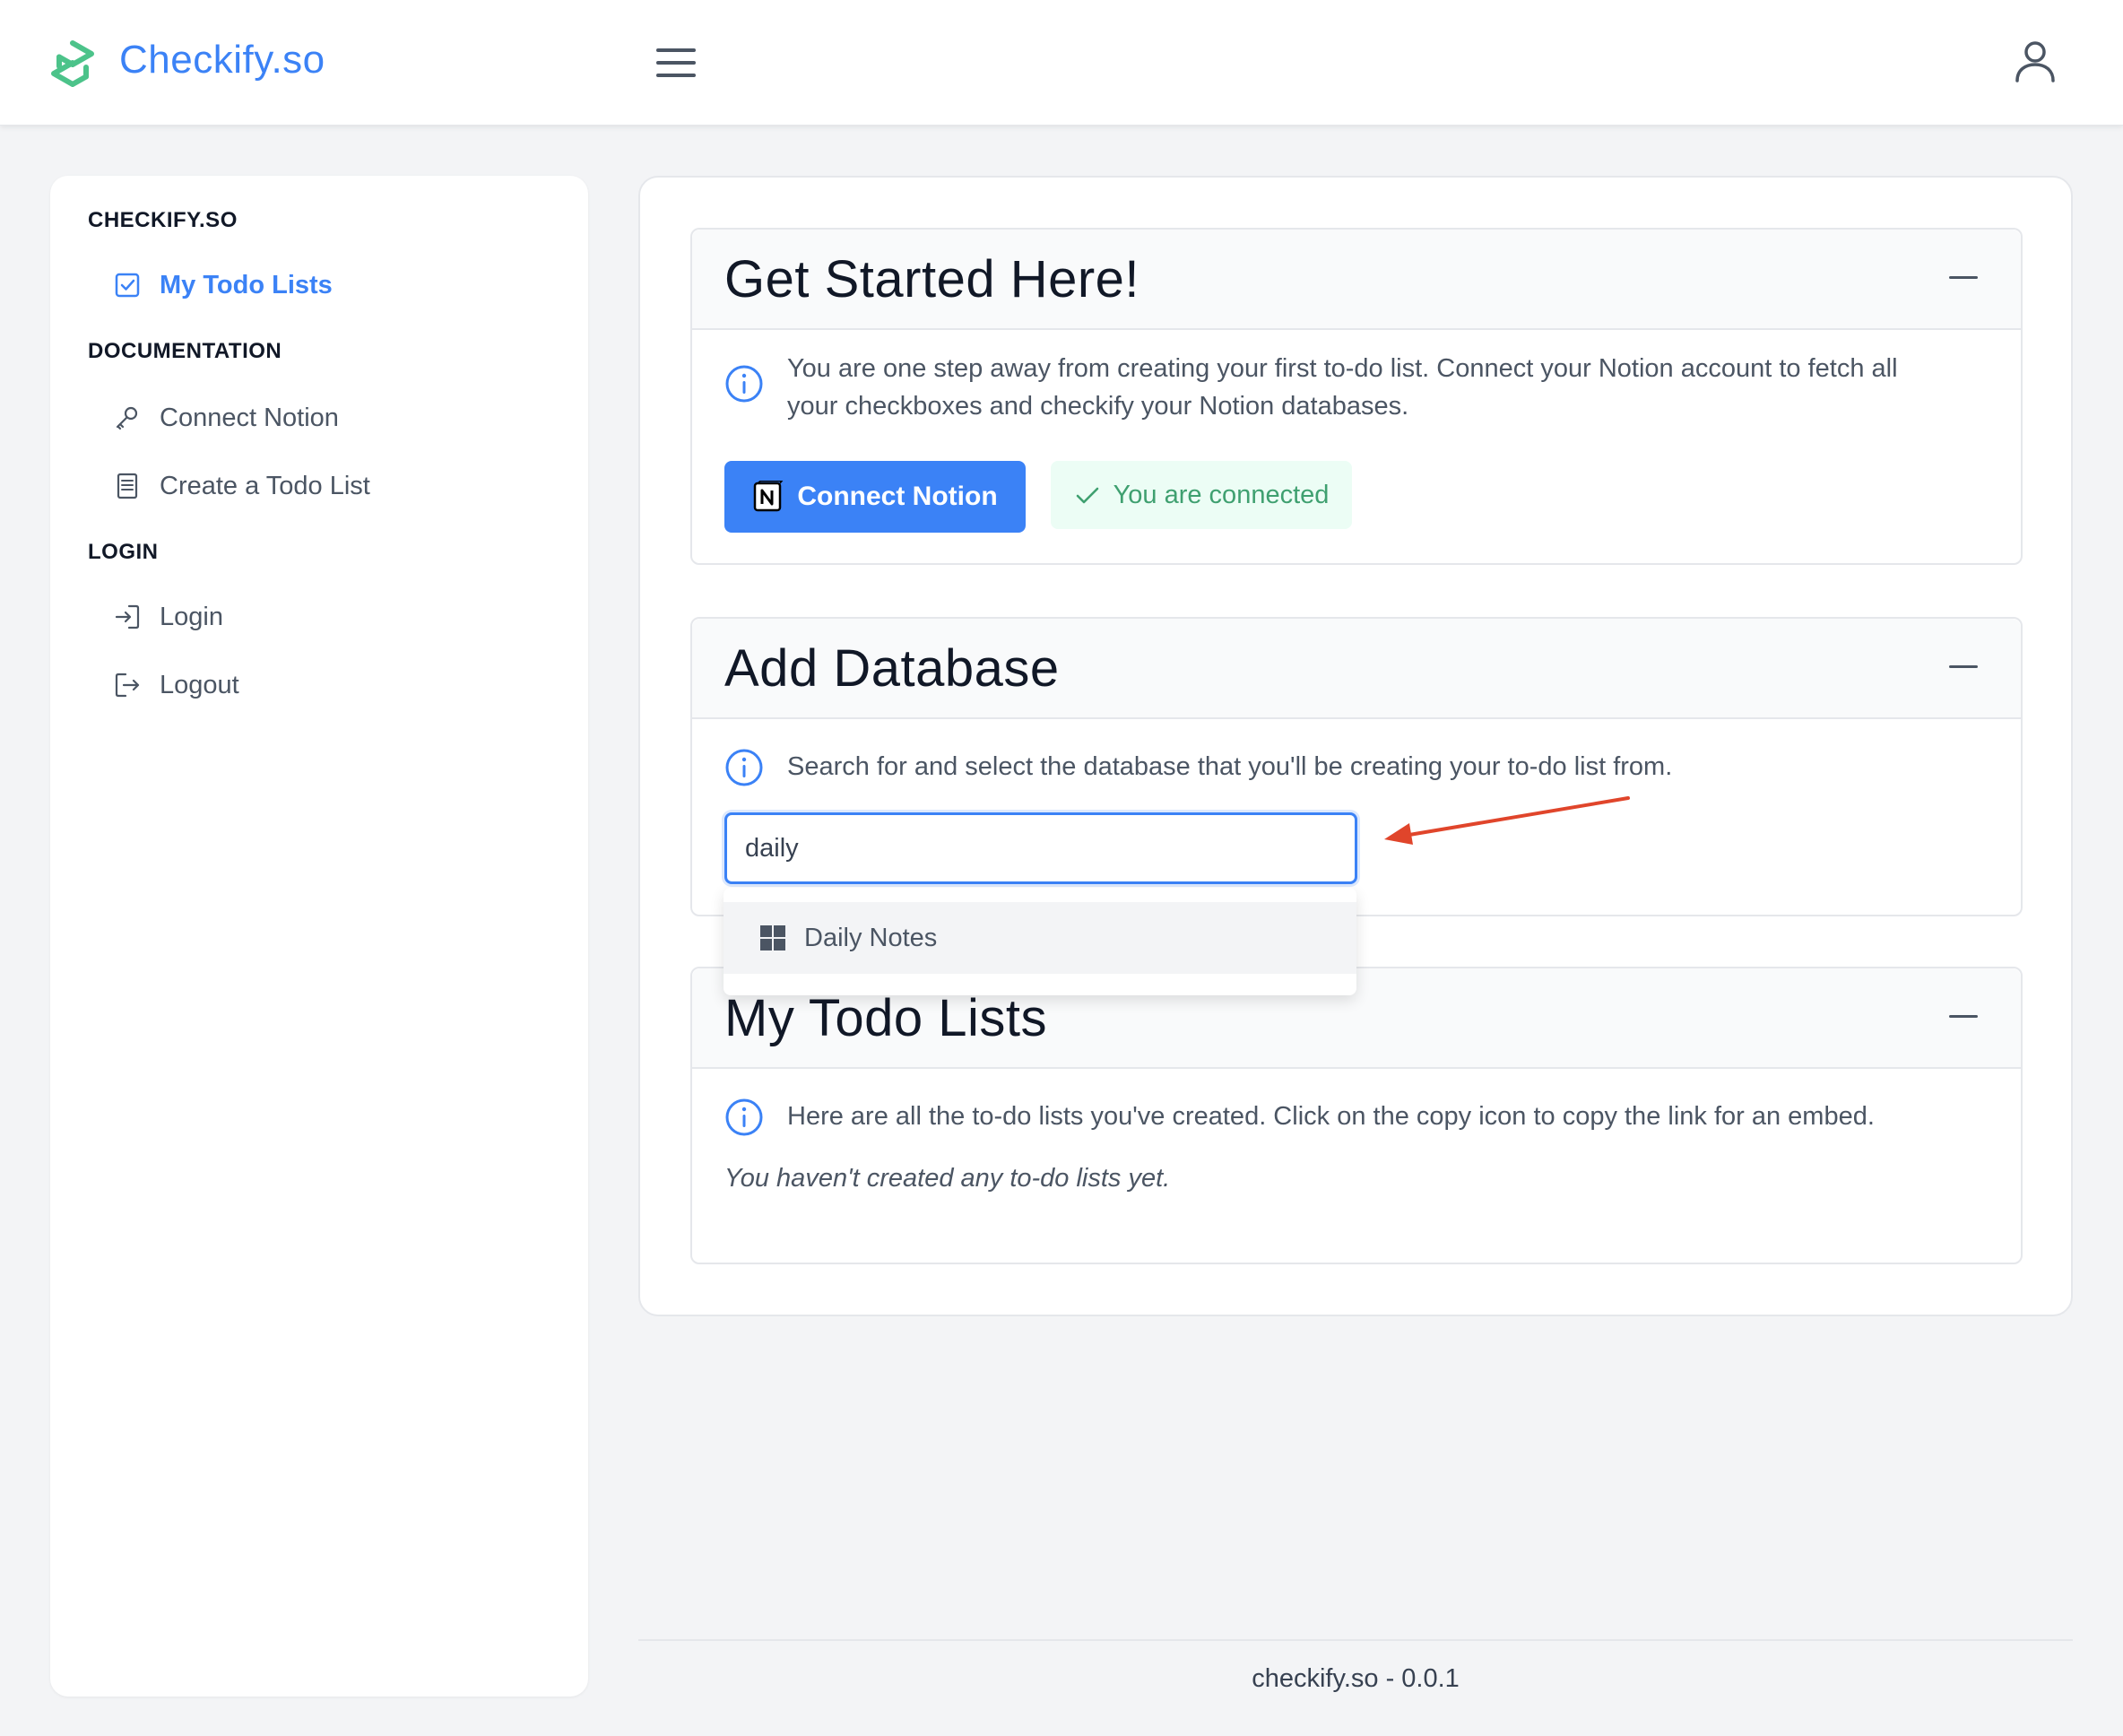  What do you see at coordinates (947, 1178) in the screenshot?
I see `empty-lists-message: You haven't created any to-do lists yet.` at bounding box center [947, 1178].